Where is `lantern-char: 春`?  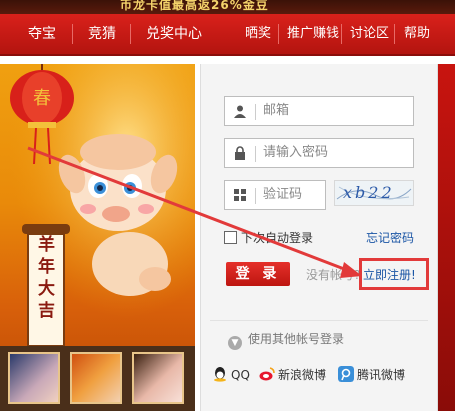 lantern-char: 春 is located at coordinates (42, 98).